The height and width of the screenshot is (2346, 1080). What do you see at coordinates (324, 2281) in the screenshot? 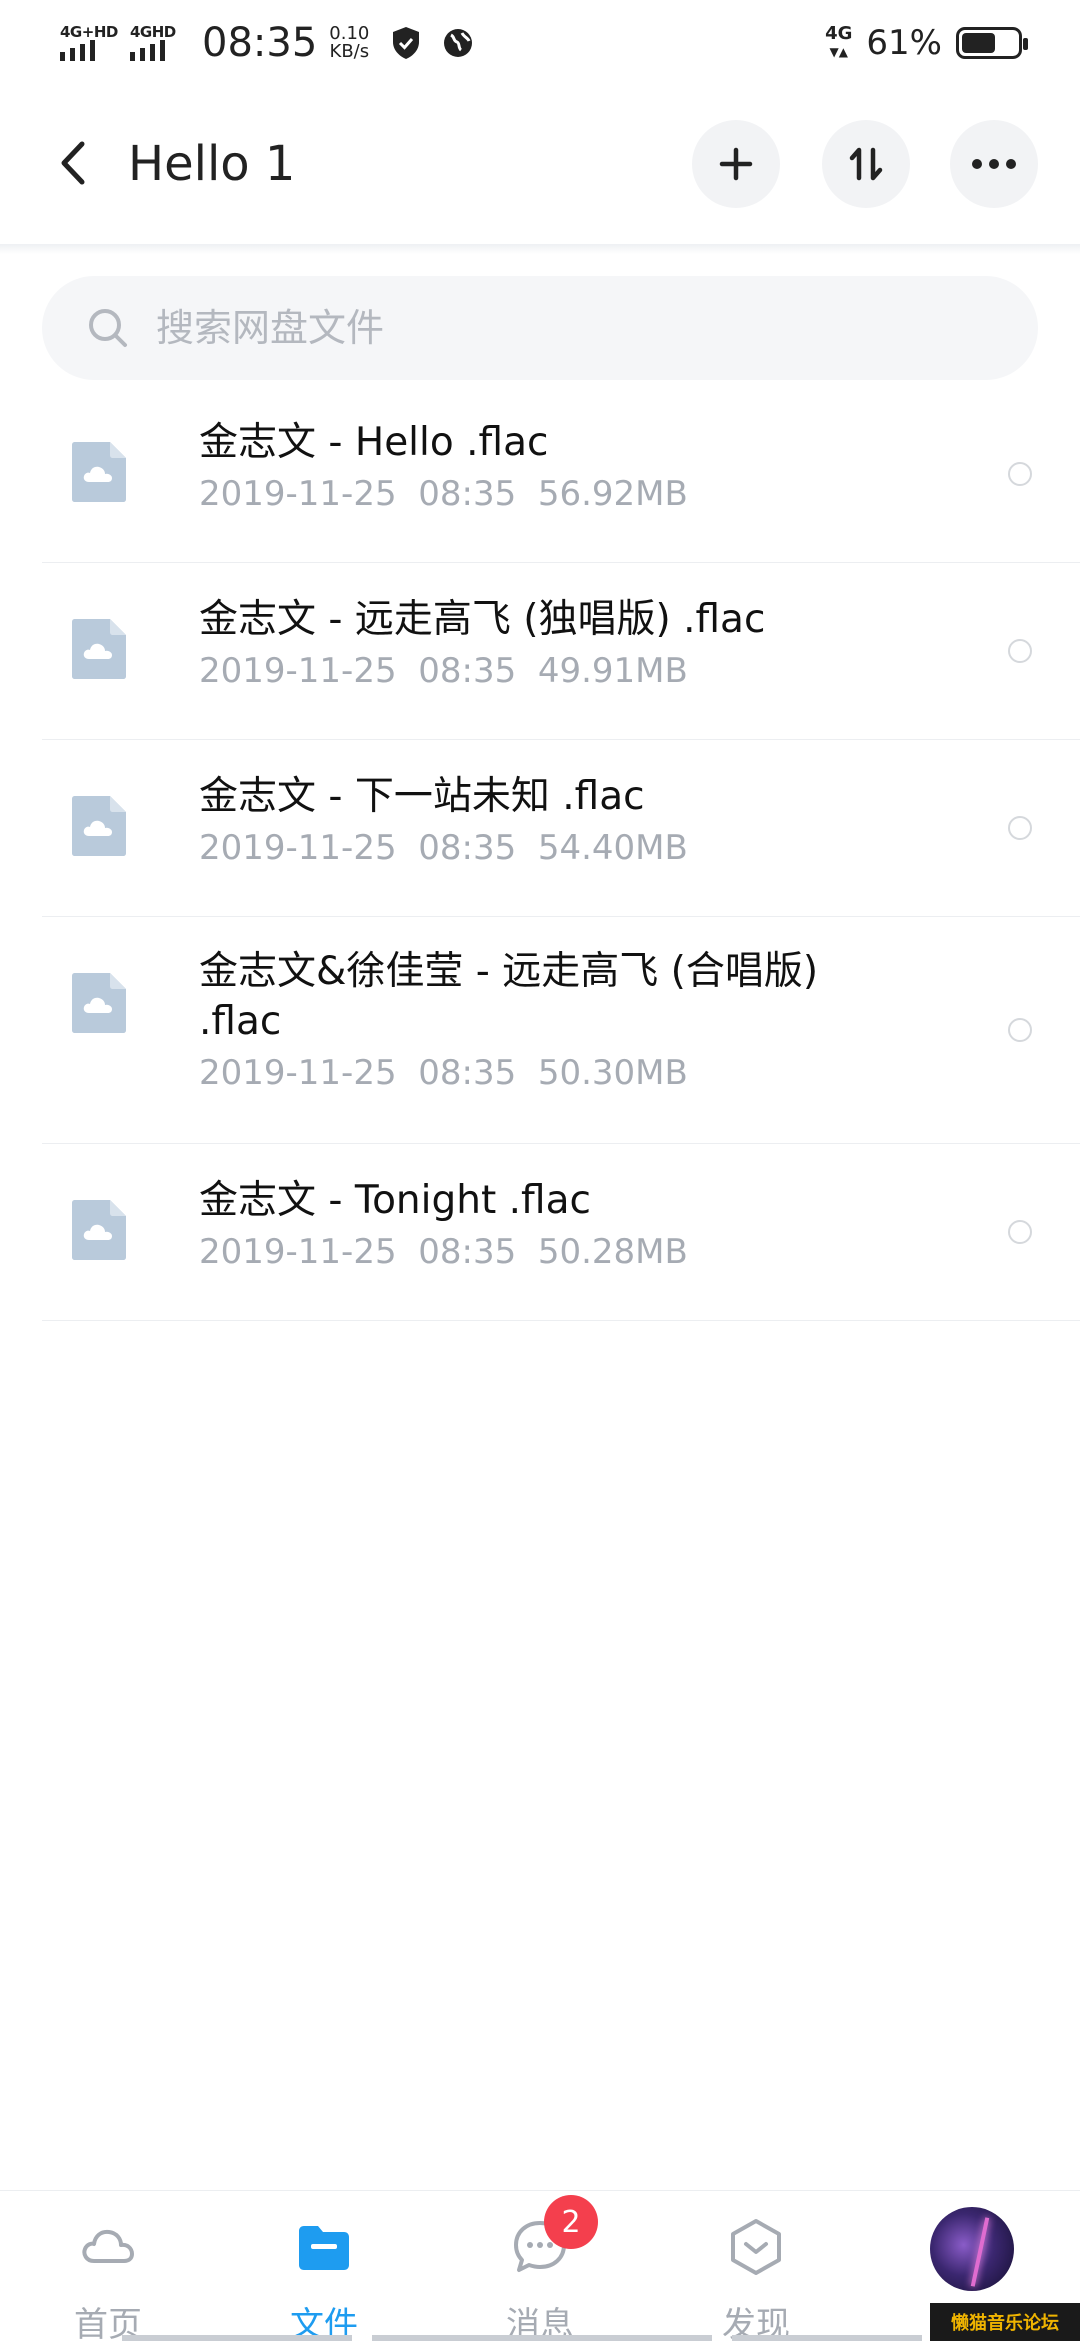
I see `tab-files: 文件` at bounding box center [324, 2281].